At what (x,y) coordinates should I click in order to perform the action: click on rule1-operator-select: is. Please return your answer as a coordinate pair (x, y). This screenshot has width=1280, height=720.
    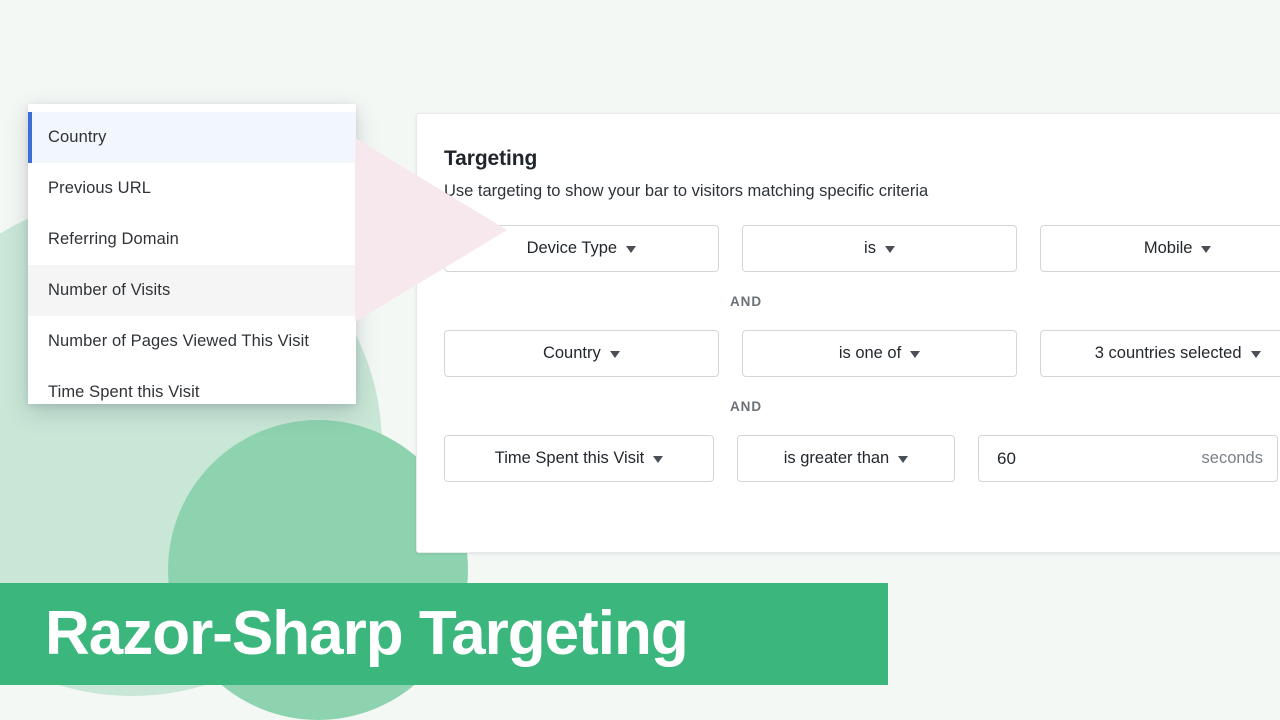
    Looking at the image, I should click on (879, 248).